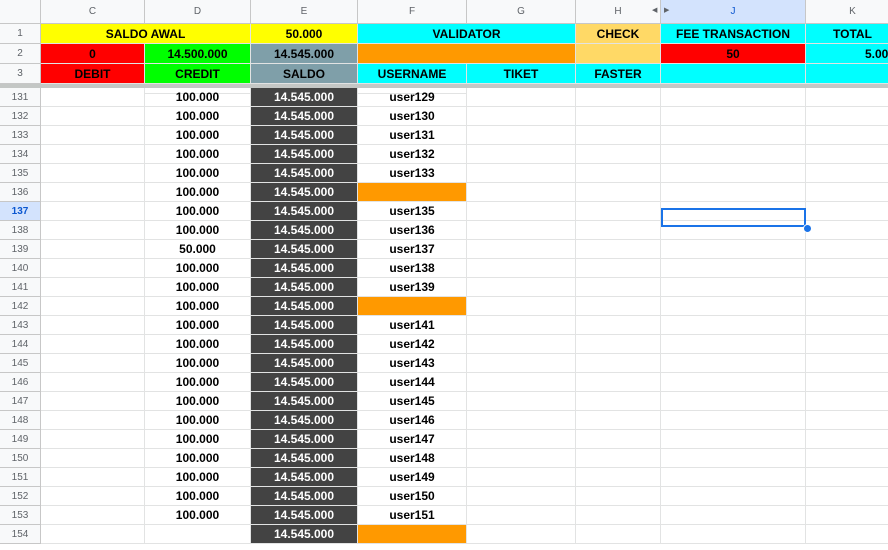  What do you see at coordinates (412, 97) in the screenshot?
I see `username-cell: user129` at bounding box center [412, 97].